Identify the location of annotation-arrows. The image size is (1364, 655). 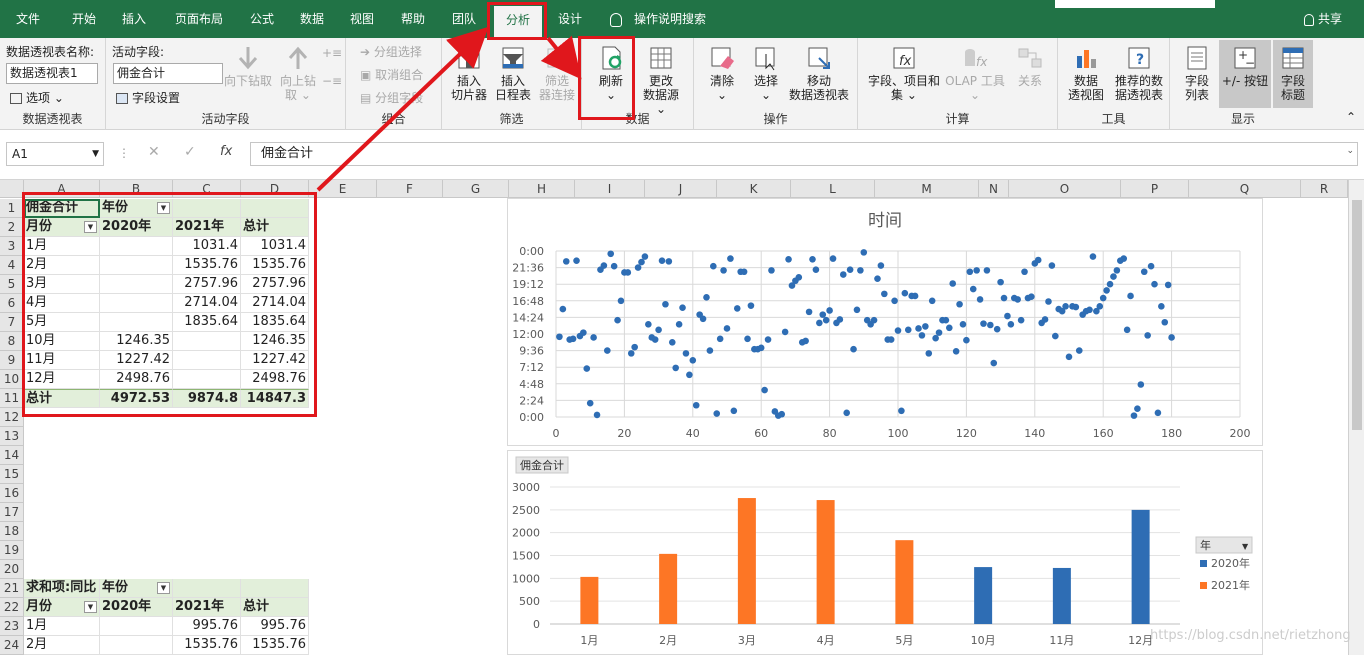
(449, 109).